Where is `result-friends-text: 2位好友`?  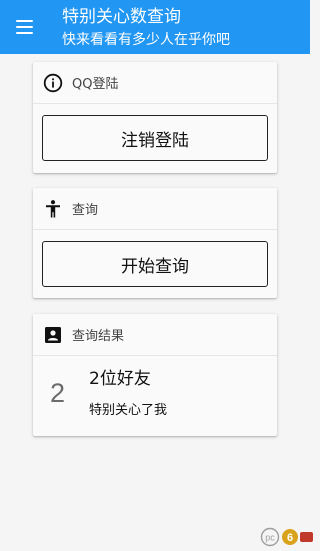
result-friends-text: 2位好友 is located at coordinates (120, 379).